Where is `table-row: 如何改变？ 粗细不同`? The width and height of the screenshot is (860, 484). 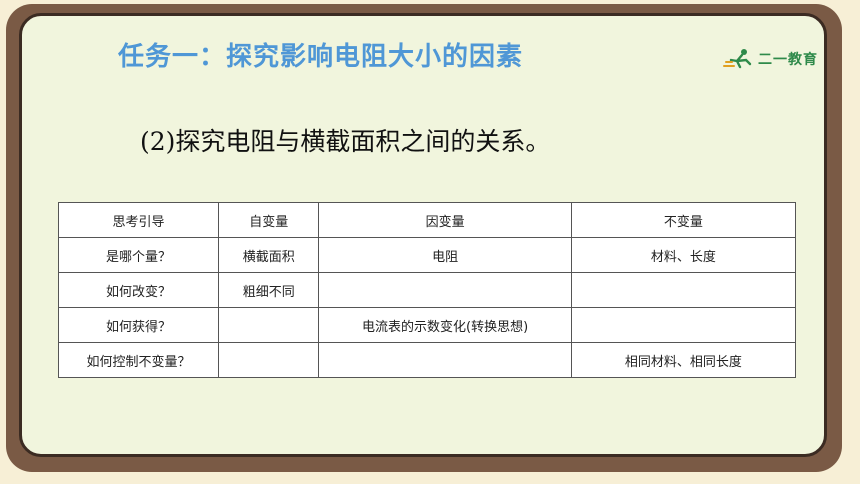 table-row: 如何改变？ 粗细不同 is located at coordinates (427, 290).